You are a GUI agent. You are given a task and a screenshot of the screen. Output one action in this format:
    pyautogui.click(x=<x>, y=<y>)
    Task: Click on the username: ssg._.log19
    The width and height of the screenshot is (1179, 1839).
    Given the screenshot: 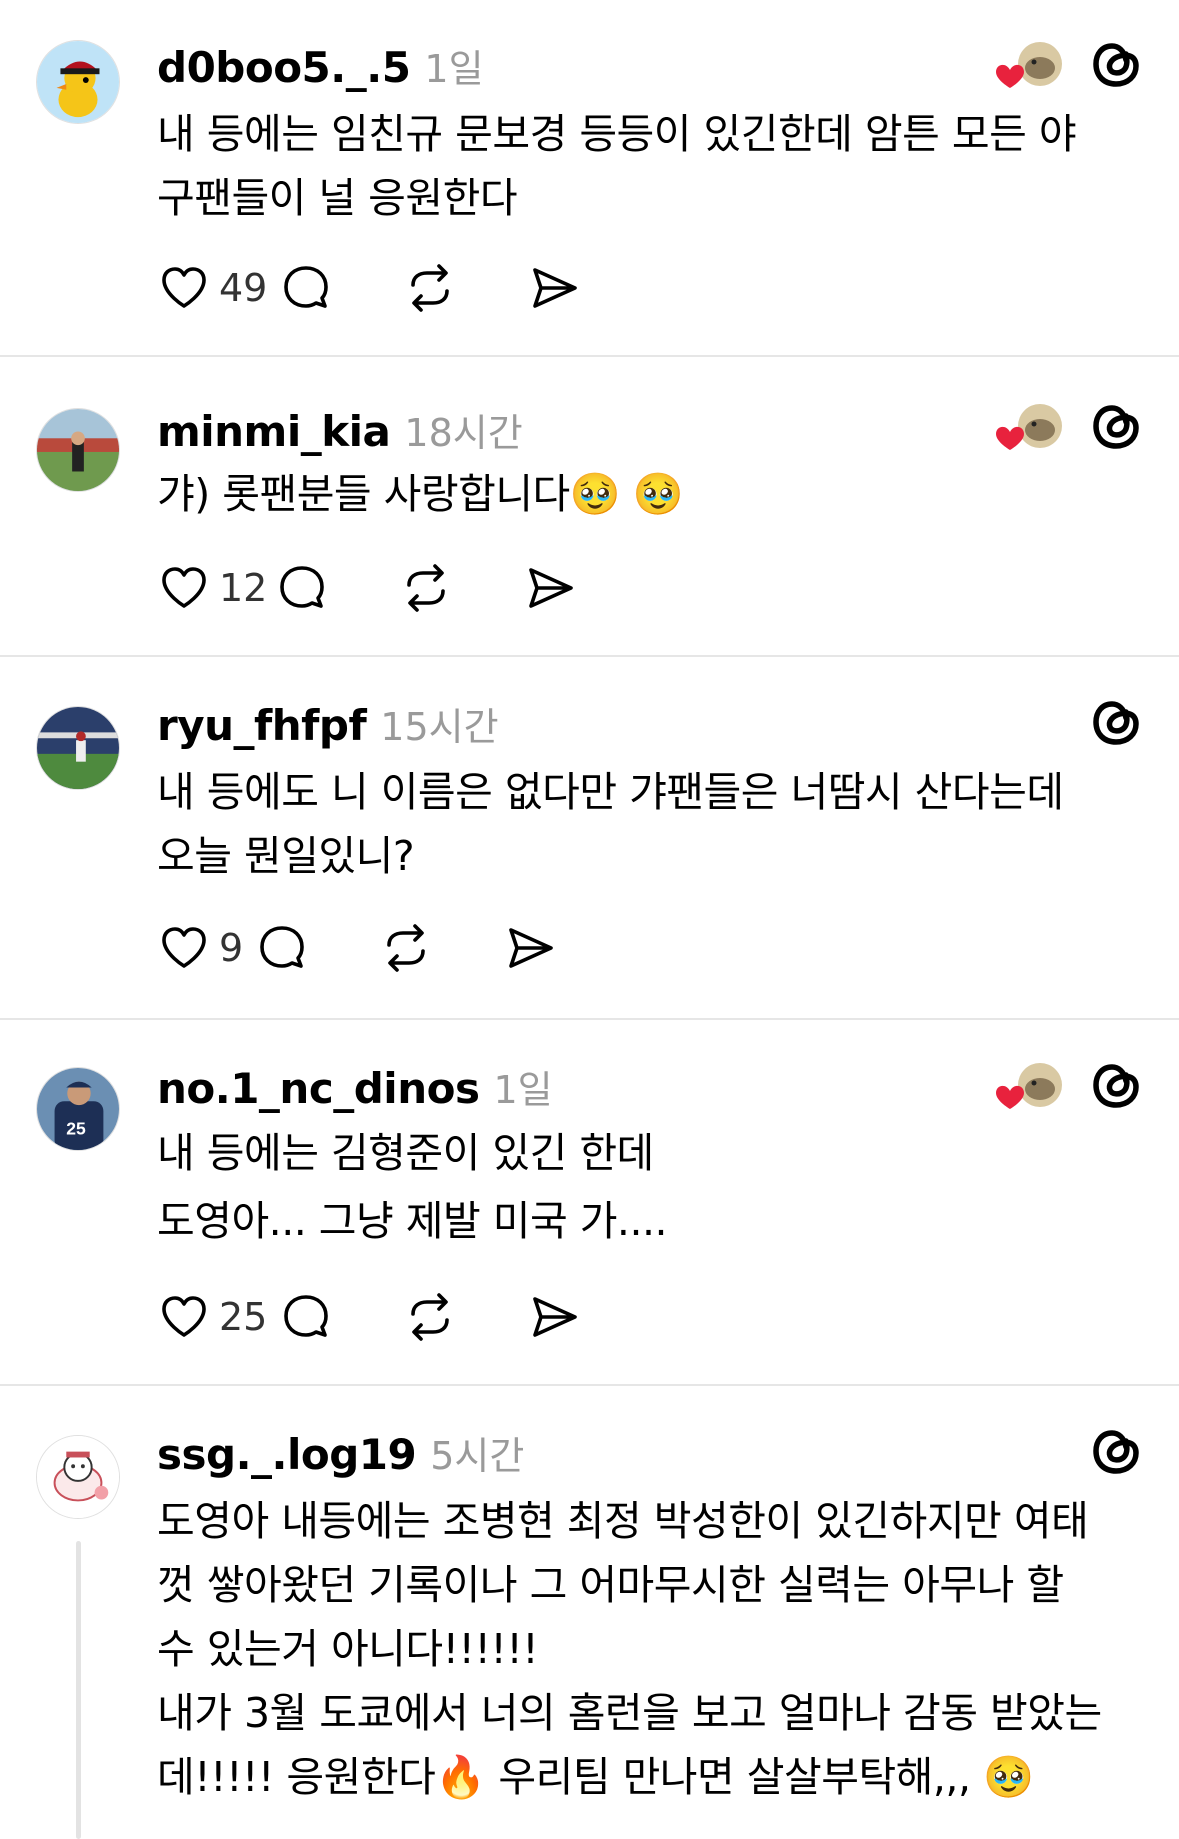 What is the action you would take?
    pyautogui.click(x=287, y=1454)
    